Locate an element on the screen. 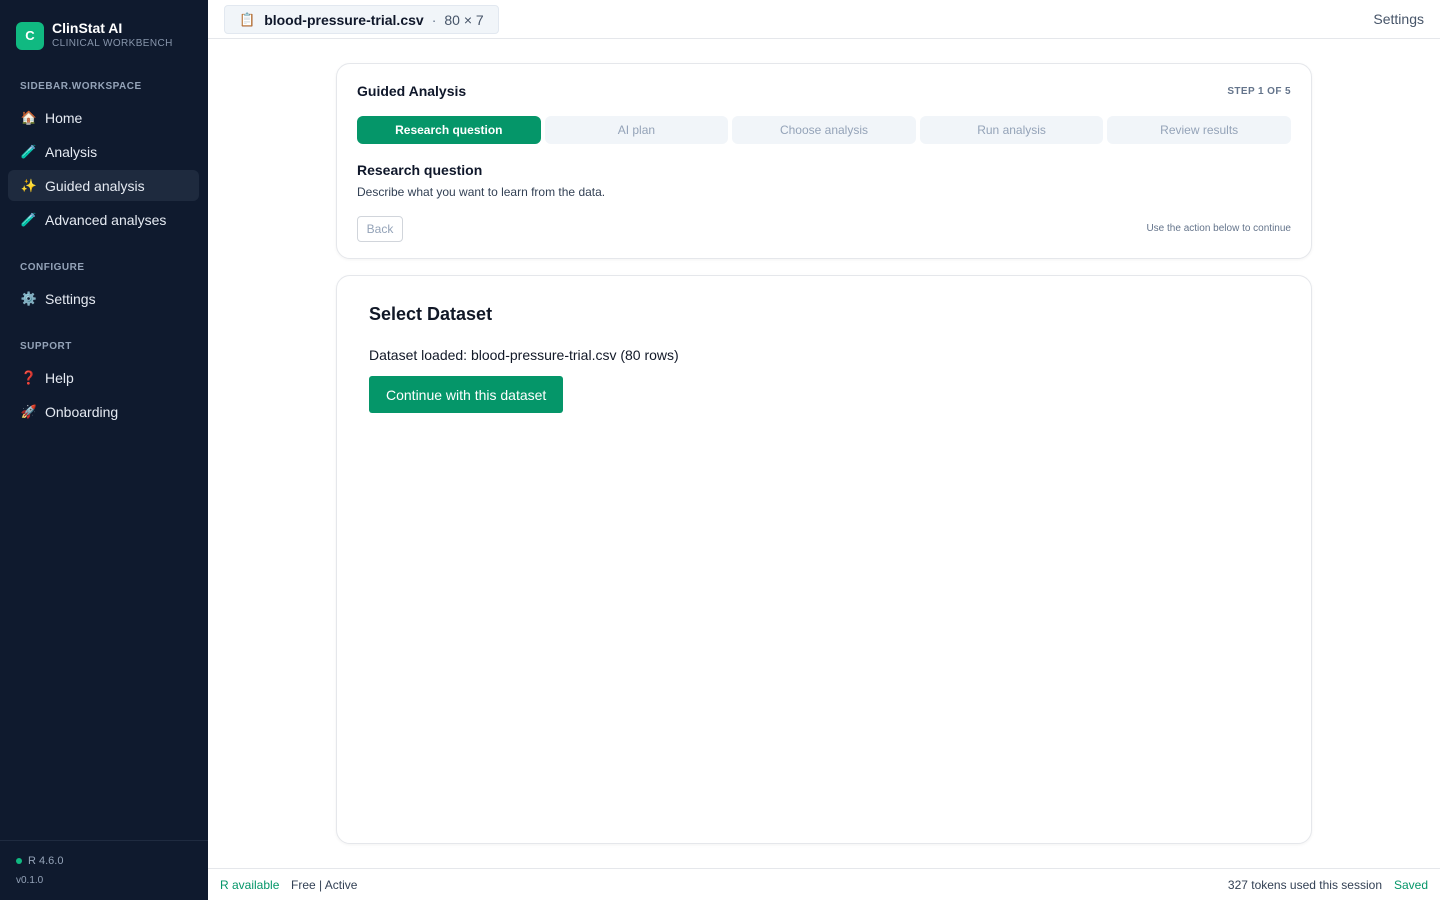 The width and height of the screenshot is (1440, 900). step-choose-analysis: Choose analysis is located at coordinates (824, 130).